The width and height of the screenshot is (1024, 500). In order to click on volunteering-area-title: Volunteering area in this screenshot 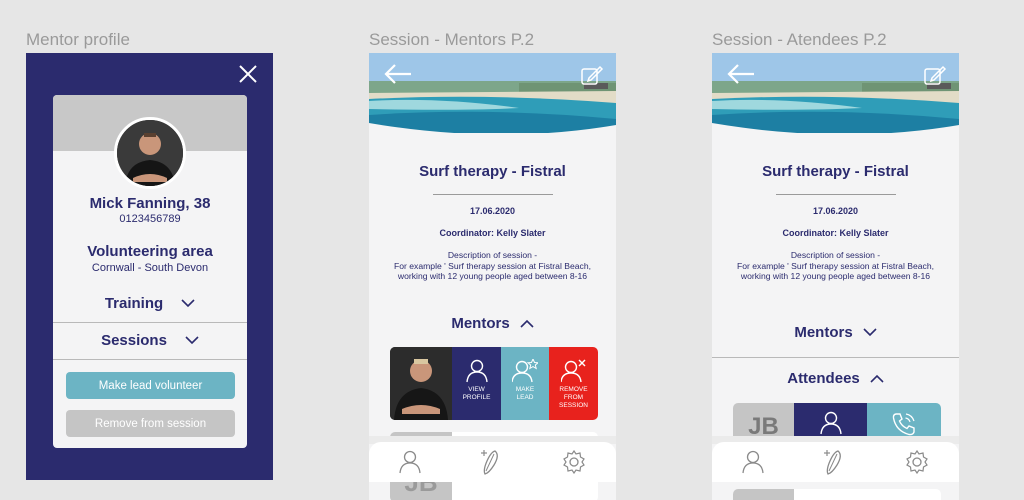, I will do `click(150, 251)`.